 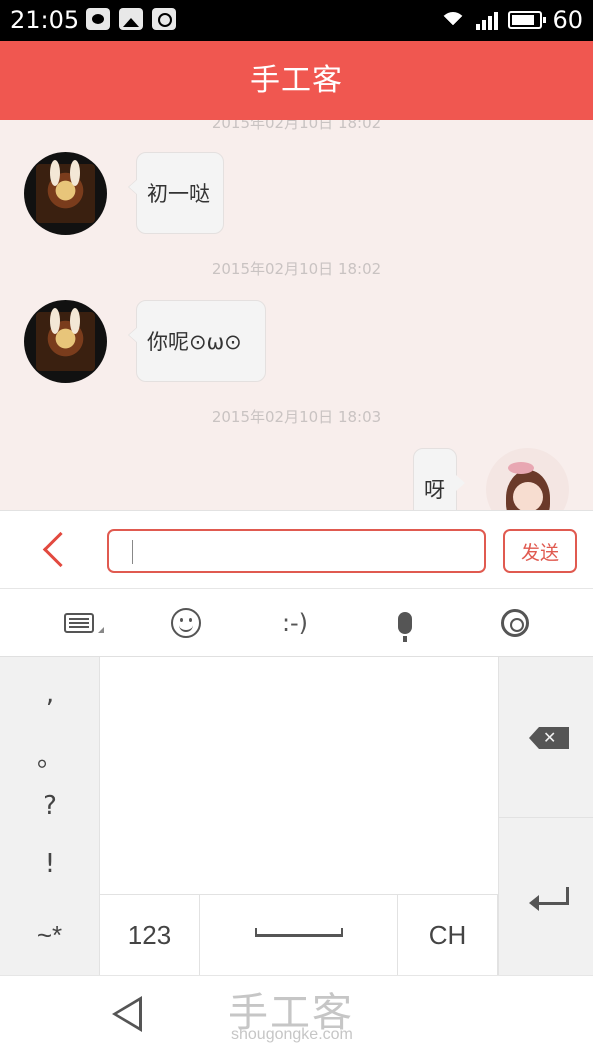 I want to click on watermark-url: shougongke.com, so click(x=292, y=1034).